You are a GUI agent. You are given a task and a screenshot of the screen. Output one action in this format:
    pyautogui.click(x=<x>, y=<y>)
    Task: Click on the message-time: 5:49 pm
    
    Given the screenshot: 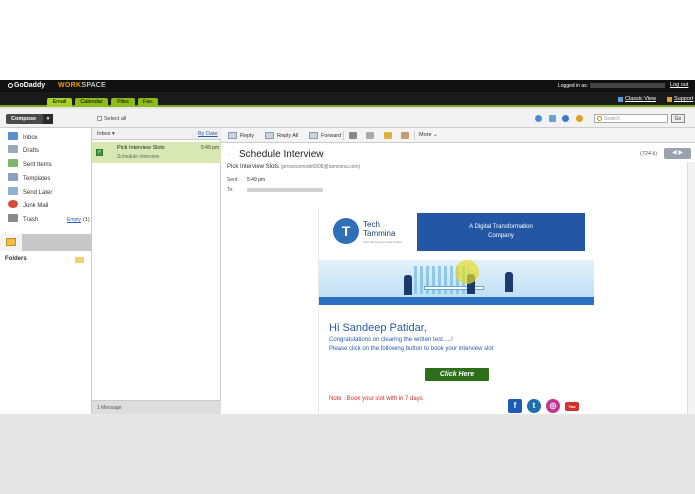 What is the action you would take?
    pyautogui.click(x=210, y=148)
    